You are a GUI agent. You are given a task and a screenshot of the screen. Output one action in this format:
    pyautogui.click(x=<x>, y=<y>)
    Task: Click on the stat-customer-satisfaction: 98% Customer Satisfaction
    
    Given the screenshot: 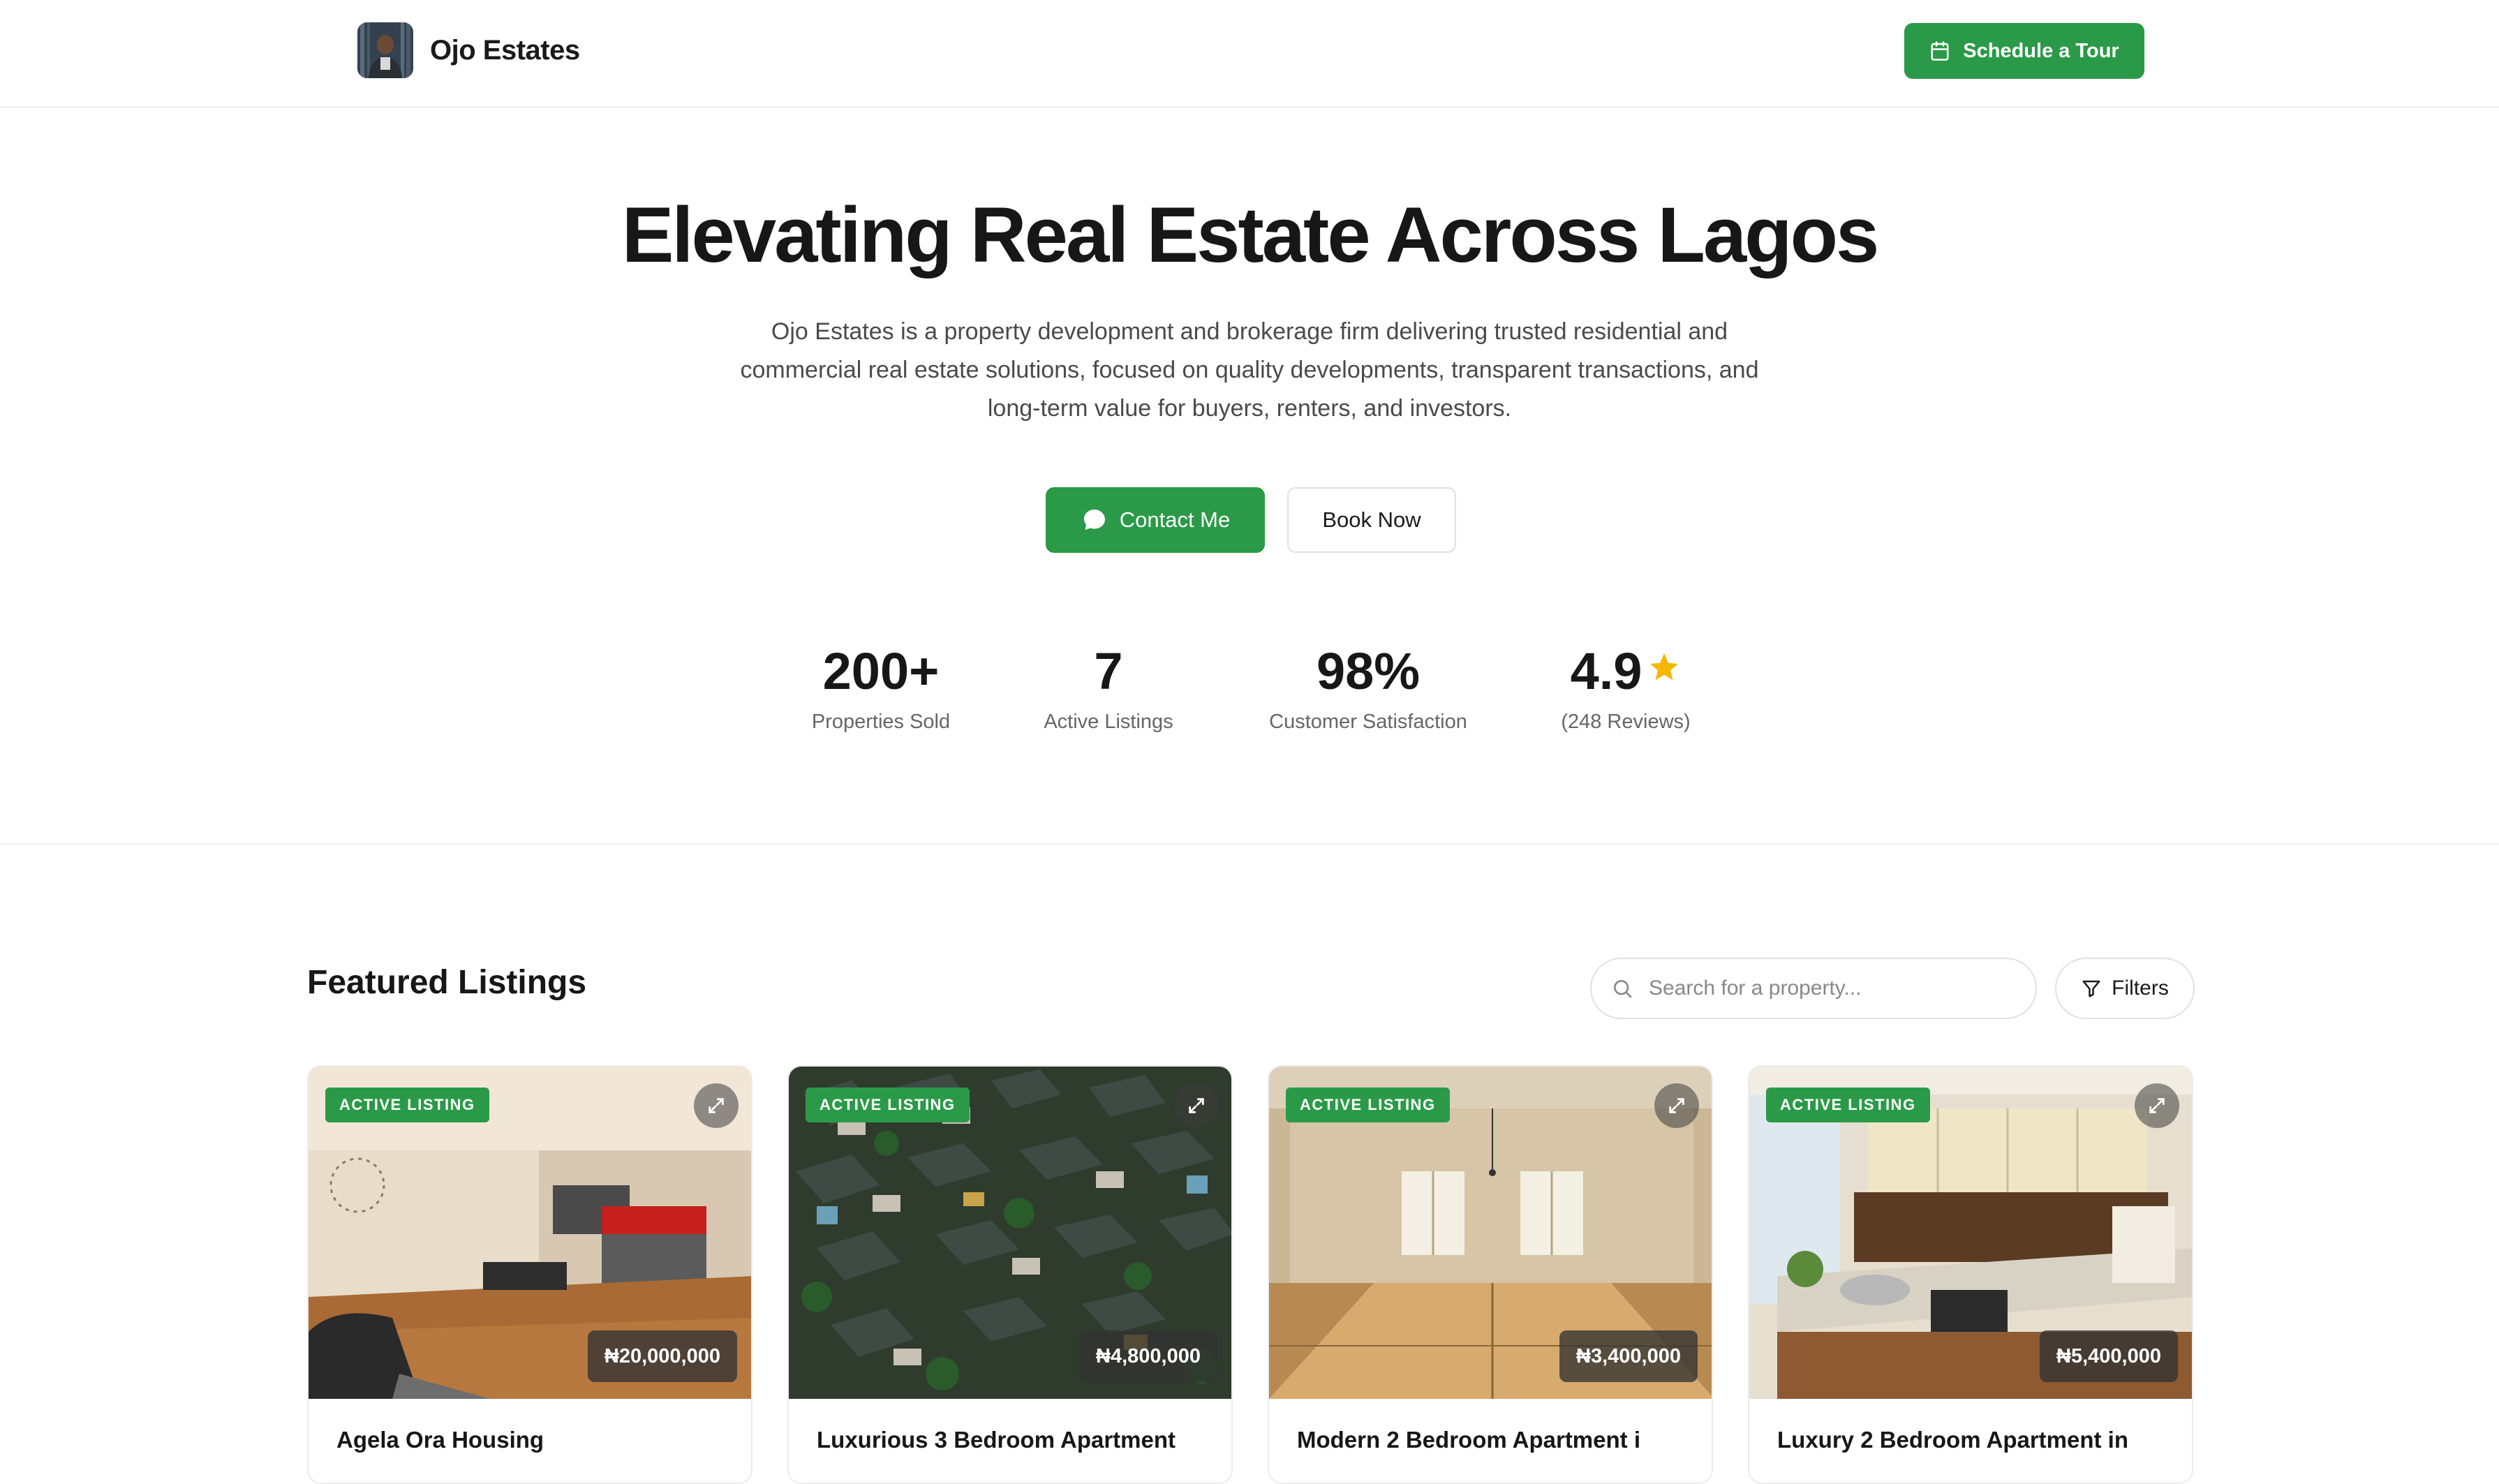 What is the action you would take?
    pyautogui.click(x=1368, y=687)
    